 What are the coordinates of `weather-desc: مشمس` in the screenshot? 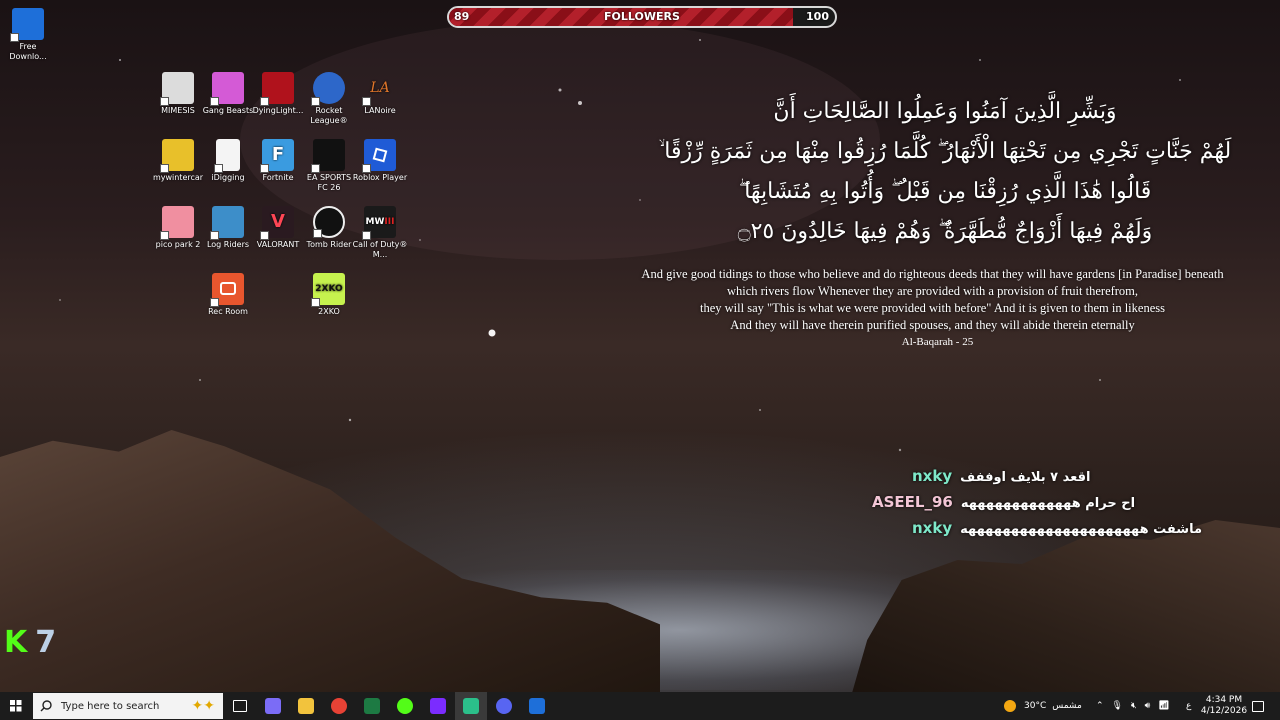 It's located at (1067, 706).